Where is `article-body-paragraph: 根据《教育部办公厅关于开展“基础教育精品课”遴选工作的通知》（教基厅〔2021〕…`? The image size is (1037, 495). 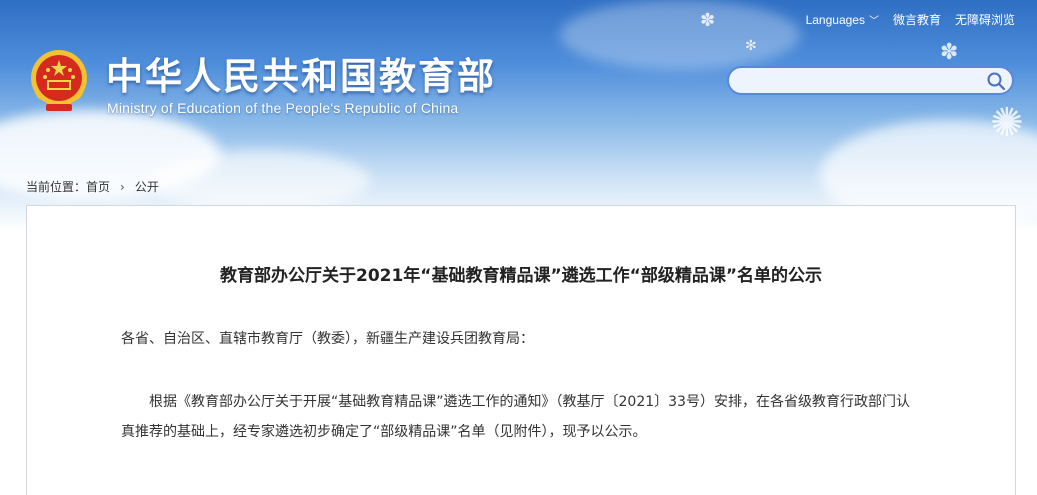 article-body-paragraph: 根据《教育部办公厅关于开展“基础教育精品课”遴选工作的通知》（教基厅〔2021〕… is located at coordinates (515, 417).